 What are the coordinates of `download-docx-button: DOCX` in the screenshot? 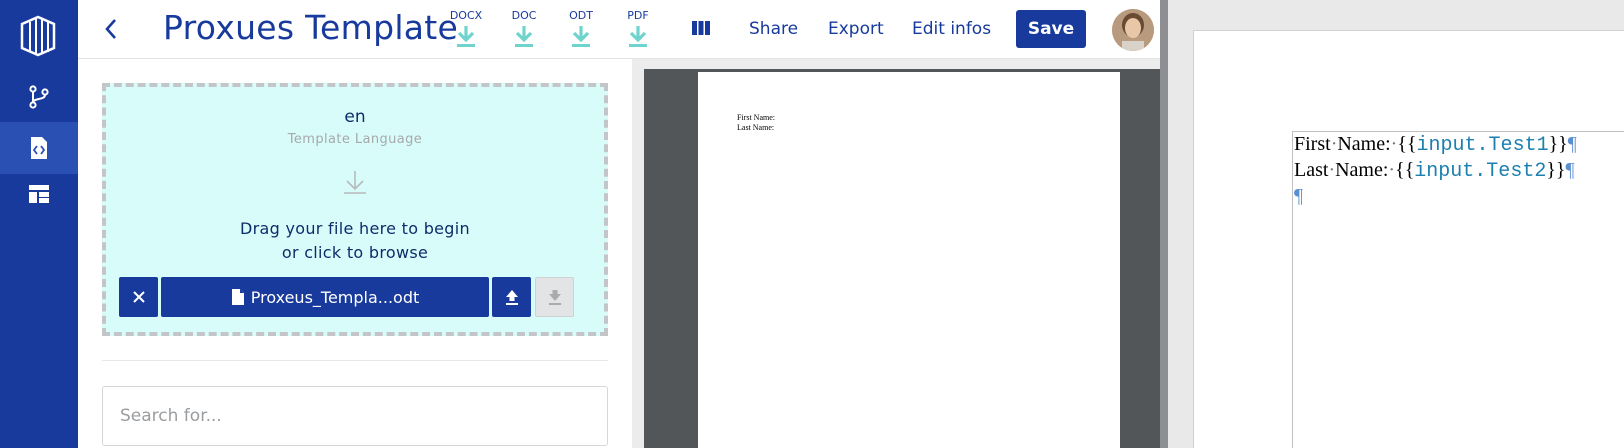 It's located at (466, 28).